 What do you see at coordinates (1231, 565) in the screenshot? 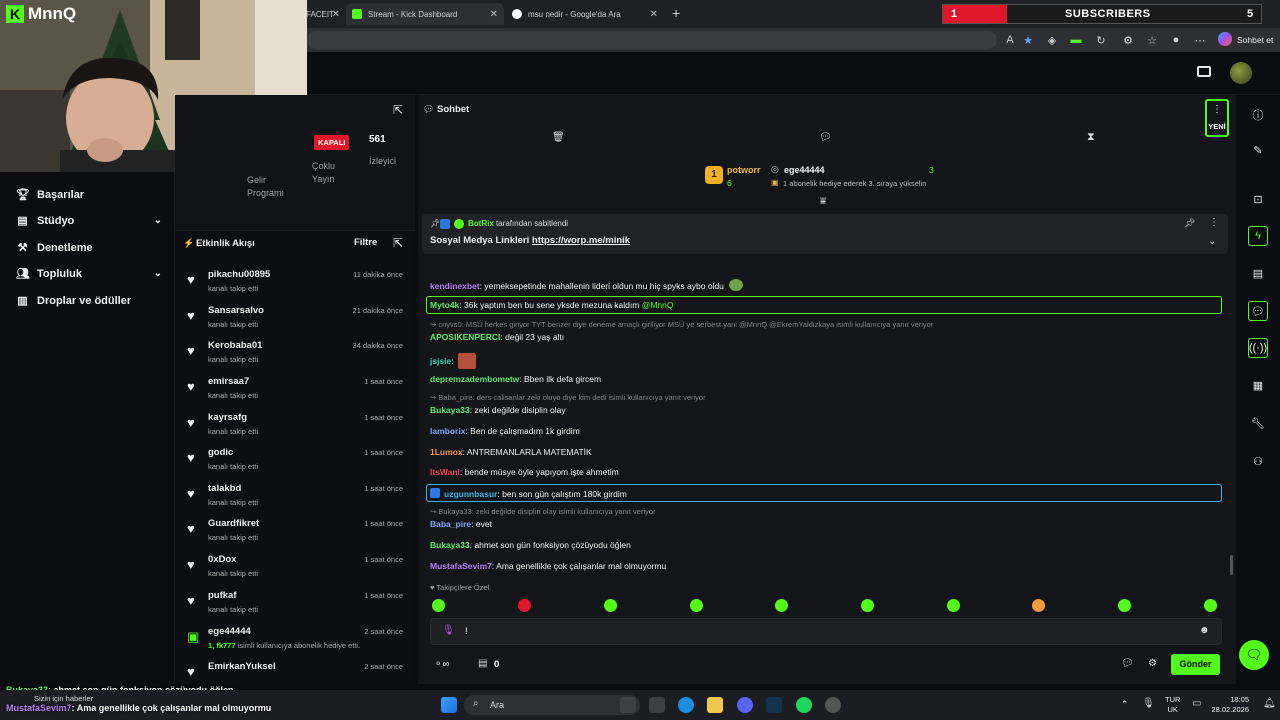
I see `chat-scrollbar` at bounding box center [1231, 565].